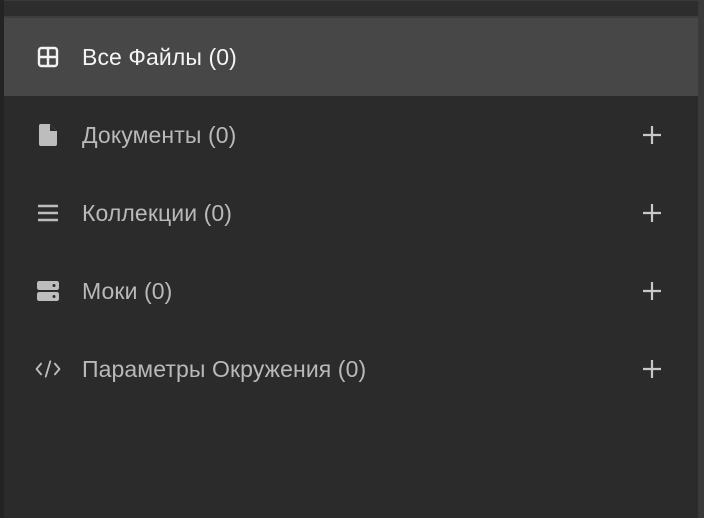 The image size is (704, 518). I want to click on sidebar-item-label: Все Файлы (0), so click(159, 56).